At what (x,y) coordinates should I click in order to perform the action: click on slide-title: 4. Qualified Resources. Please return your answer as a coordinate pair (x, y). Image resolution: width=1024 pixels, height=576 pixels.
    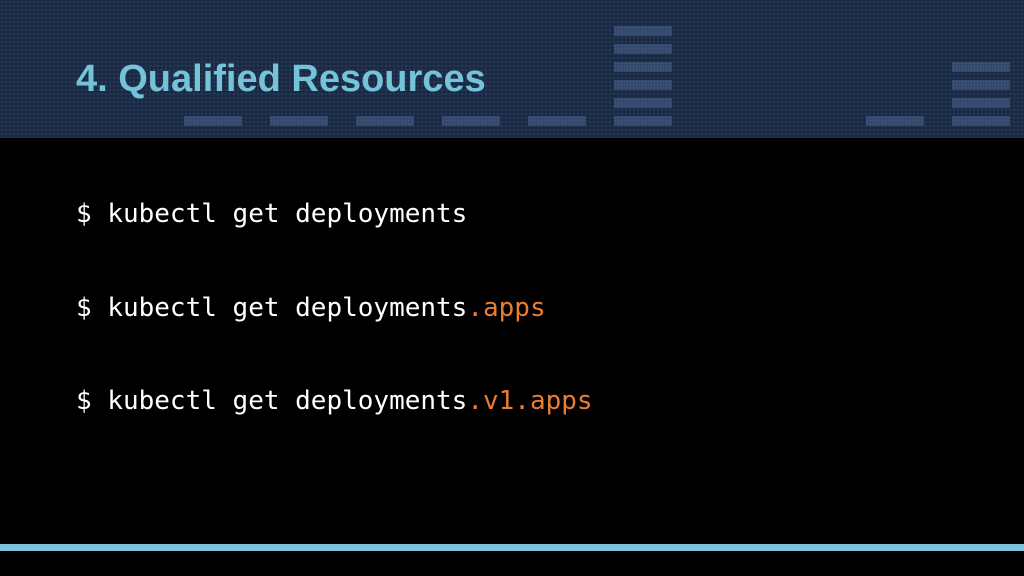
    Looking at the image, I should click on (281, 79).